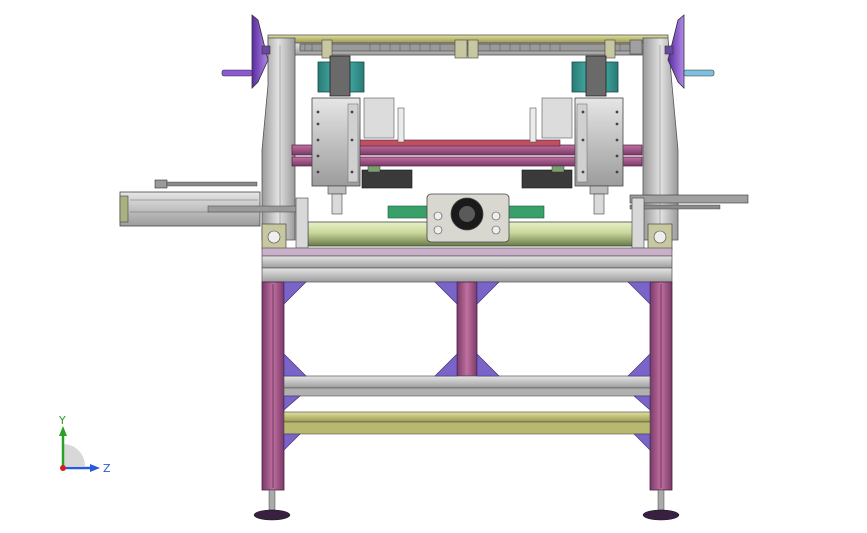 Image resolution: width=867 pixels, height=533 pixels. What do you see at coordinates (107, 468) in the screenshot?
I see `triad-z-label: Z` at bounding box center [107, 468].